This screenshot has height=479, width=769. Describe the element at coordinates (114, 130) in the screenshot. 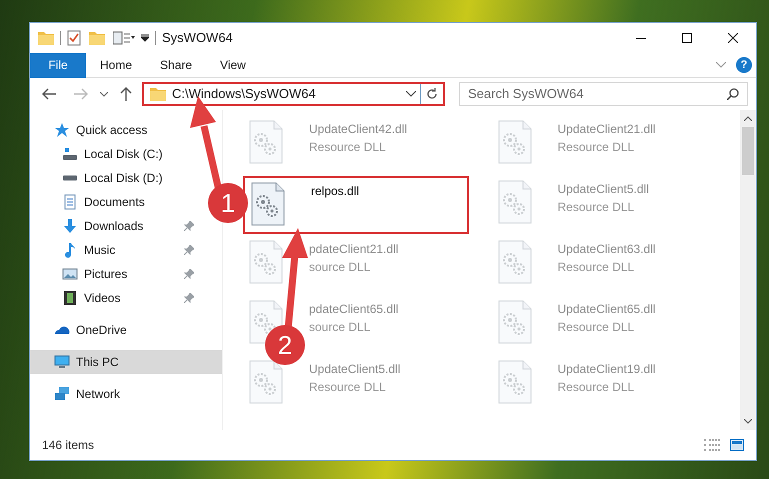

I see `sidebar-item: Quick access` at that location.